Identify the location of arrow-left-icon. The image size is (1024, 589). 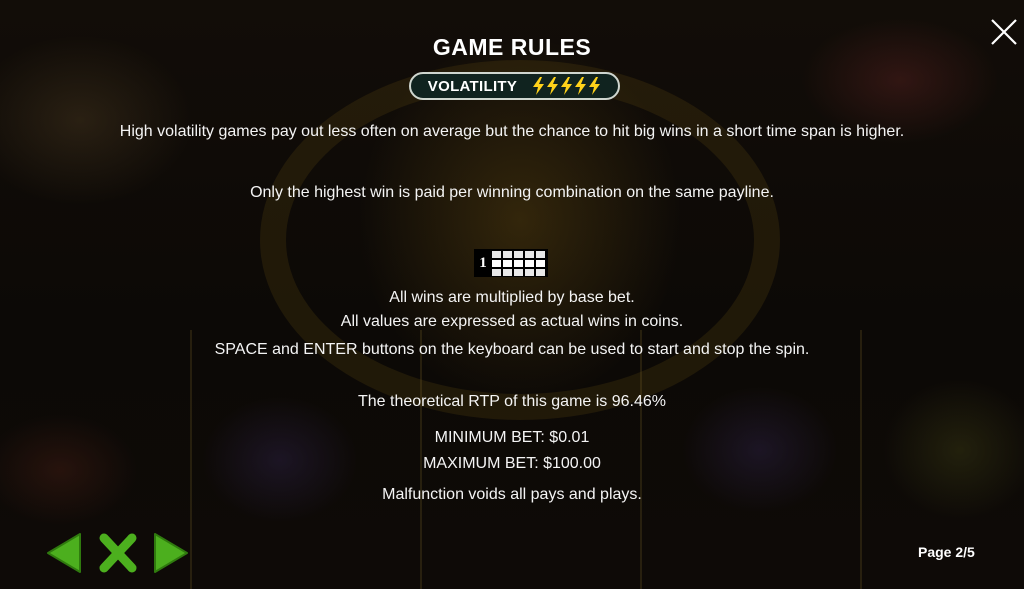
(64, 553).